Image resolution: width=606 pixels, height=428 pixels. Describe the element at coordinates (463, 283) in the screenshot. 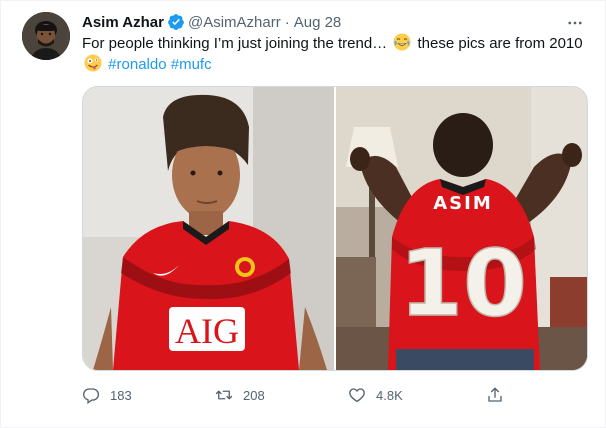

I see `jersey-number-text: 10` at that location.